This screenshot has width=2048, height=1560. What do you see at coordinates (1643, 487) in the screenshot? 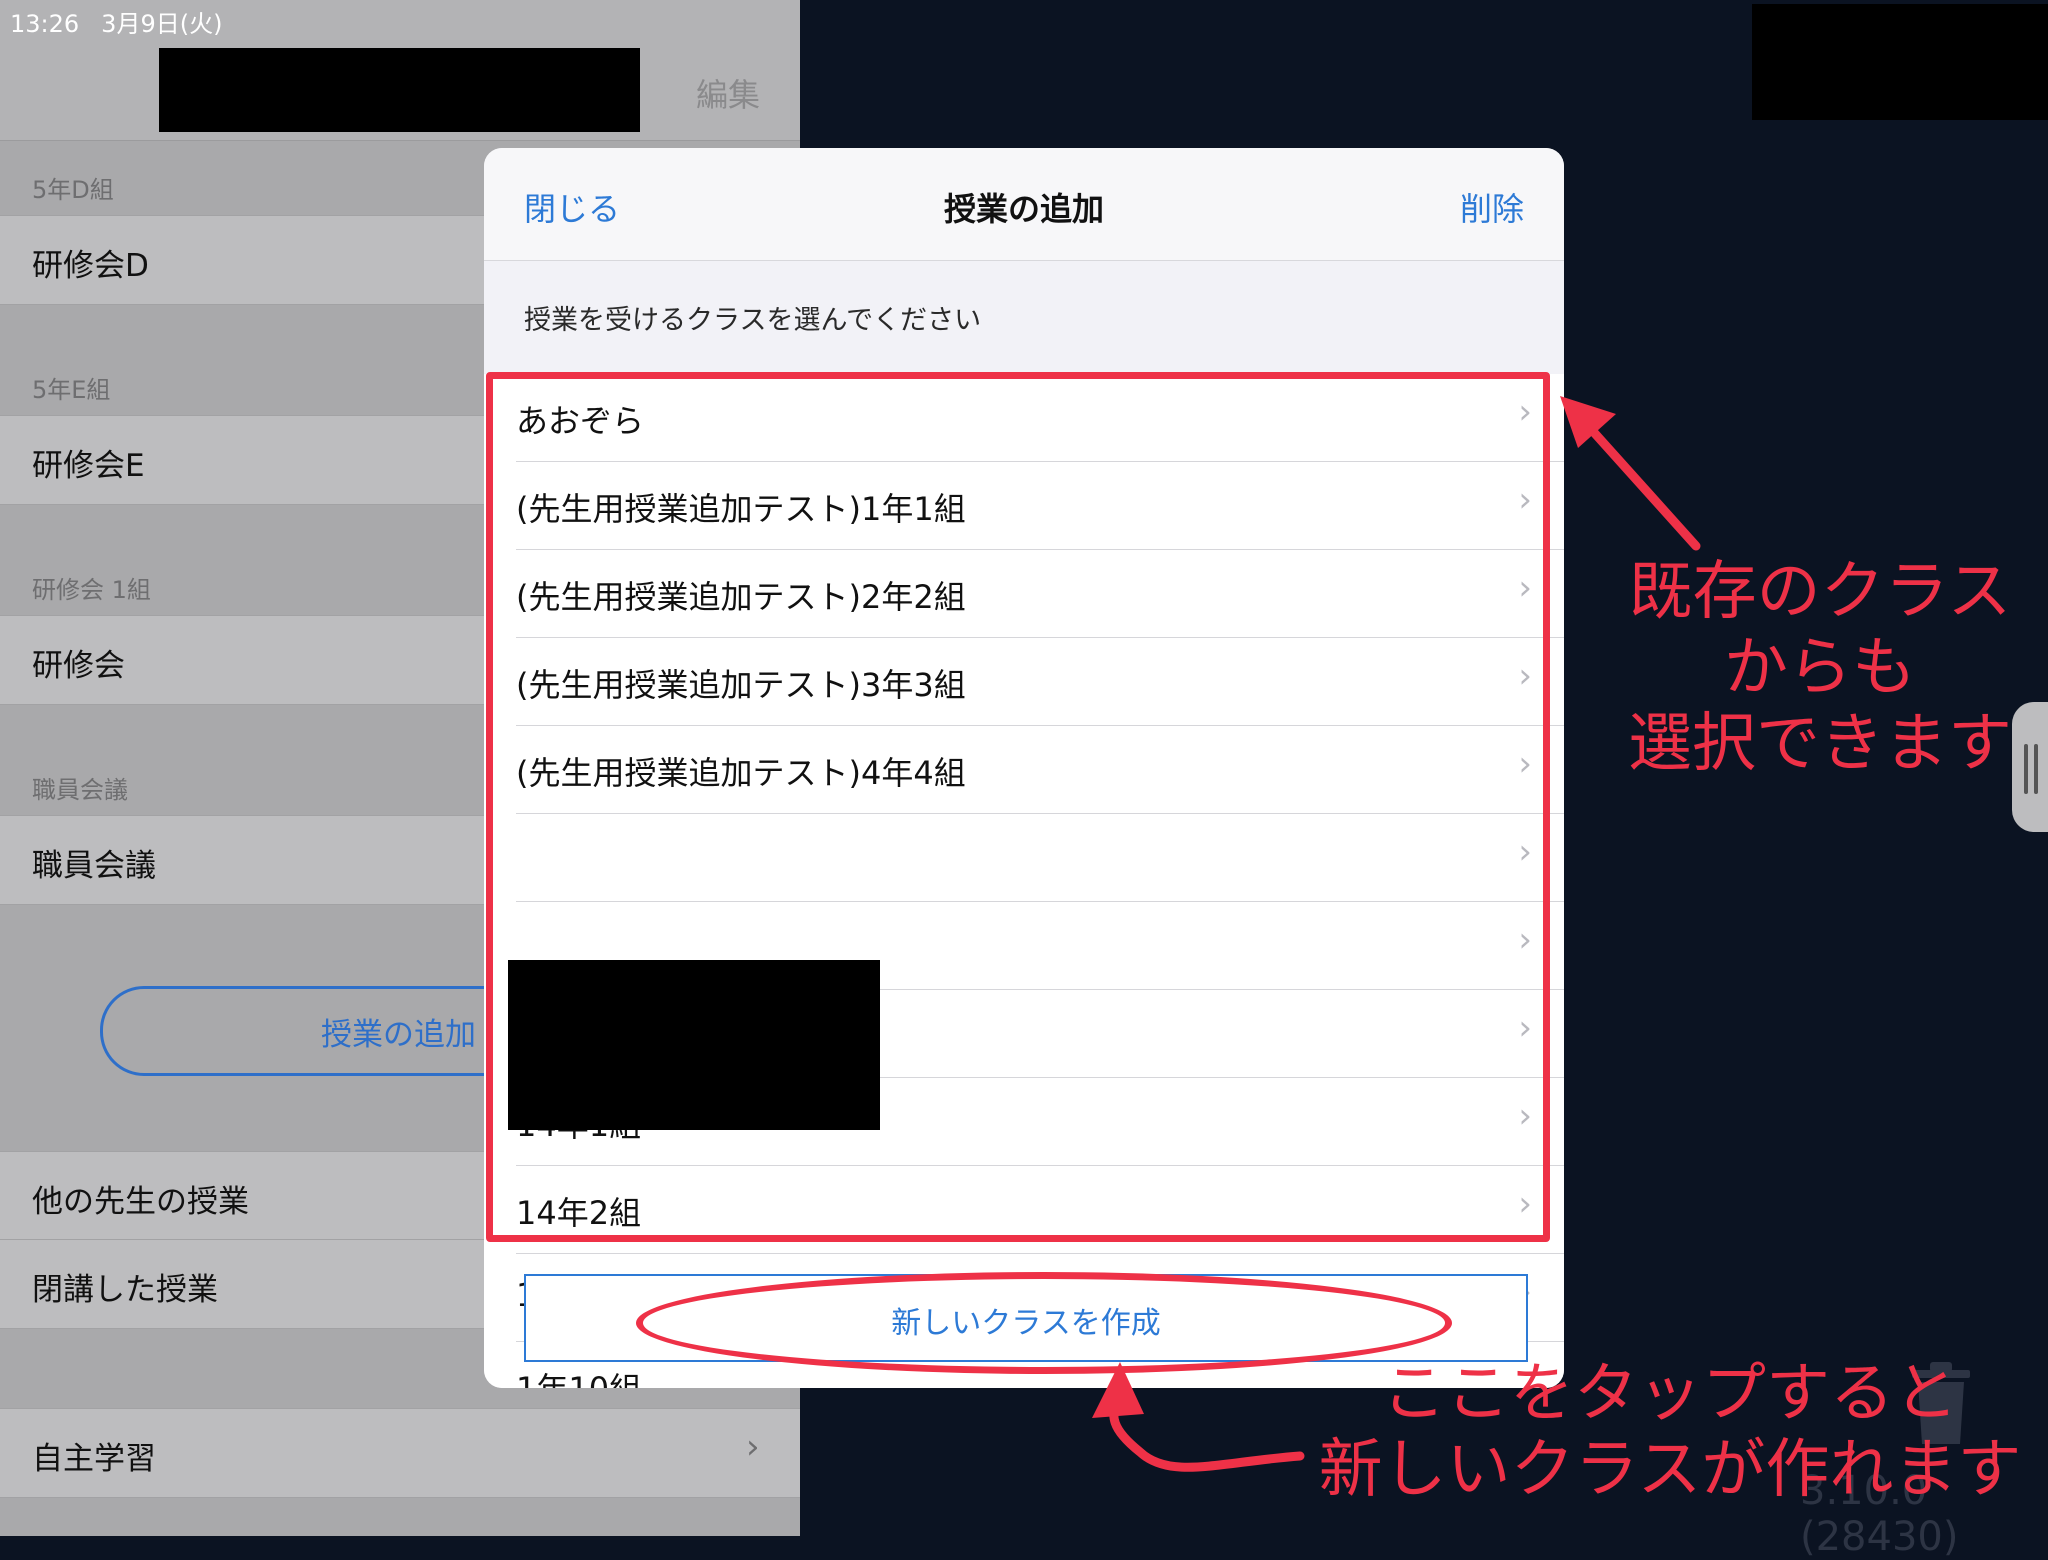
I see `arrow-to-list` at bounding box center [1643, 487].